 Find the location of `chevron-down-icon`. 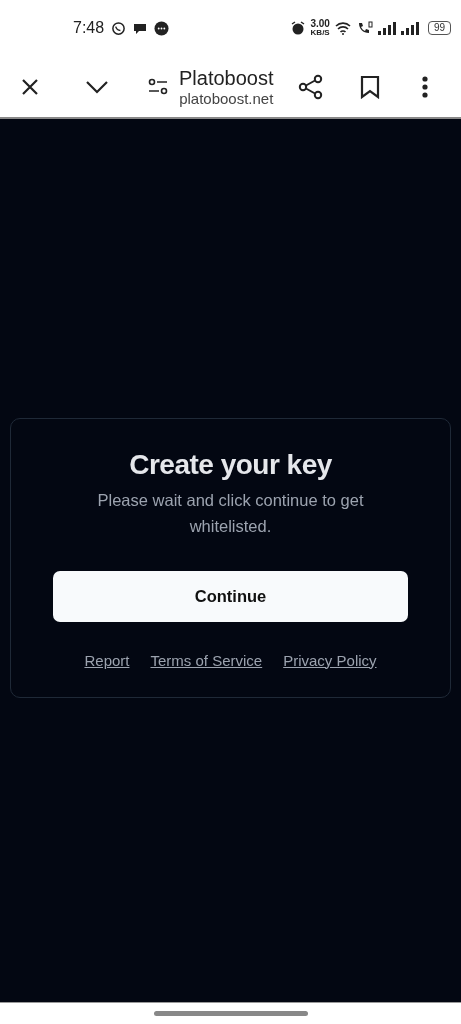

chevron-down-icon is located at coordinates (97, 86).